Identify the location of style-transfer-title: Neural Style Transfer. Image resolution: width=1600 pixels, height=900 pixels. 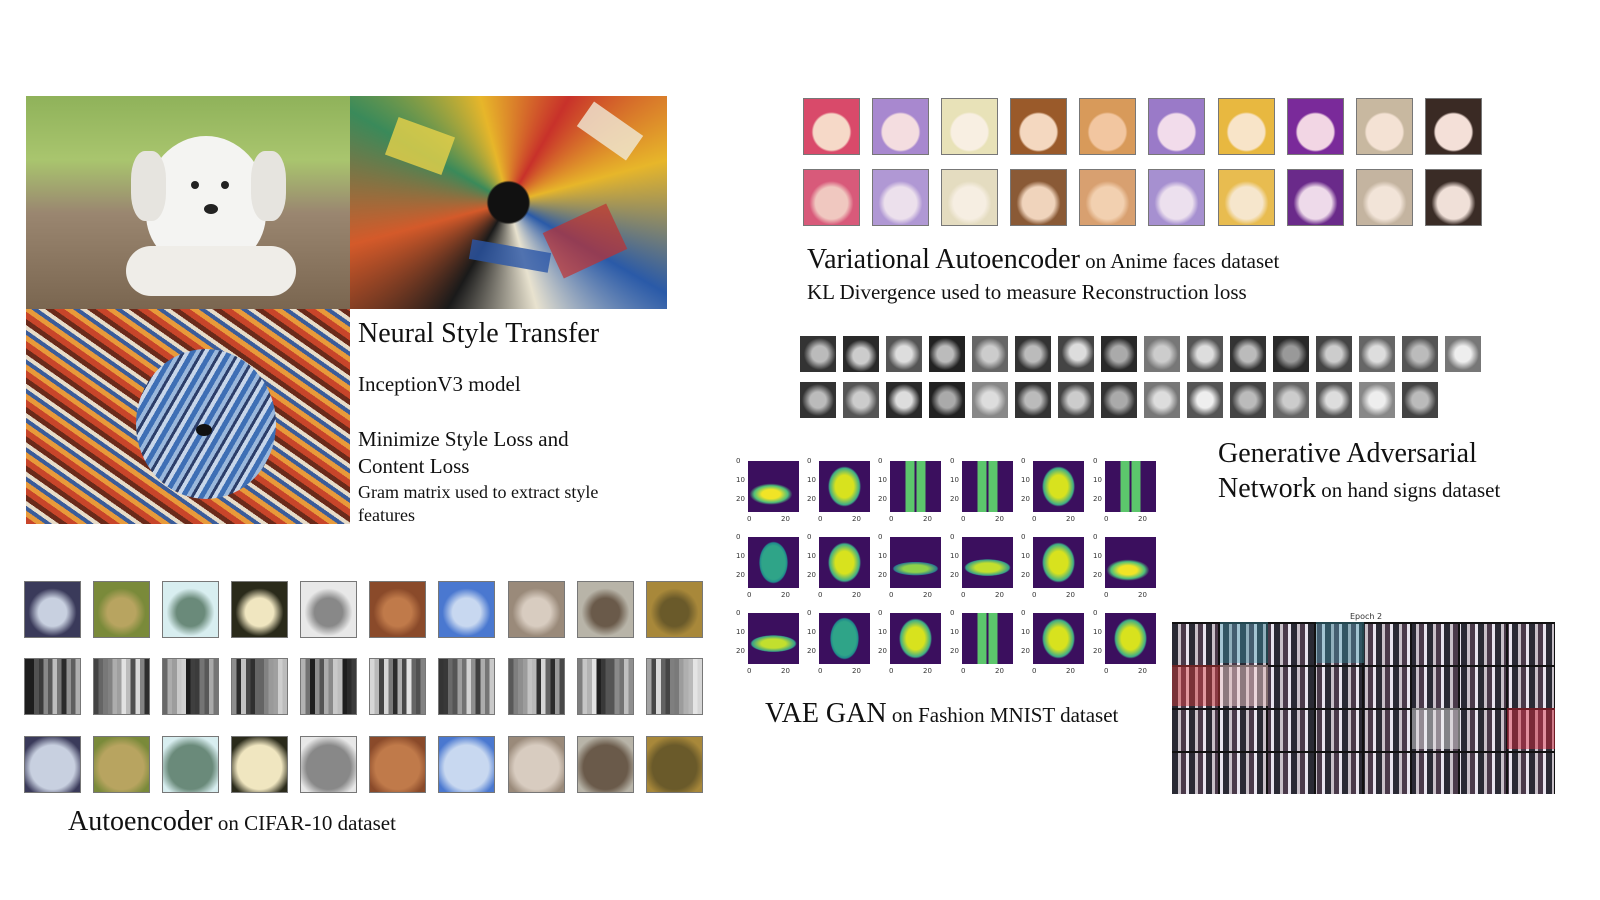
(479, 333).